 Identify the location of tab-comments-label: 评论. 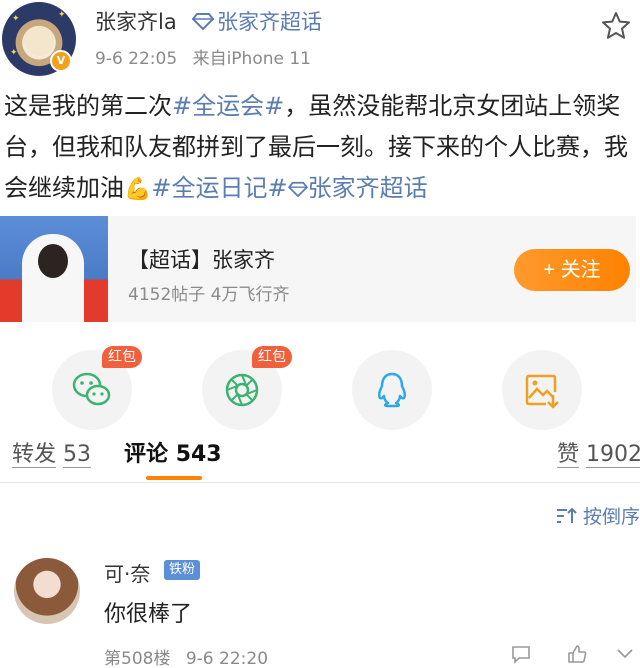
(146, 454).